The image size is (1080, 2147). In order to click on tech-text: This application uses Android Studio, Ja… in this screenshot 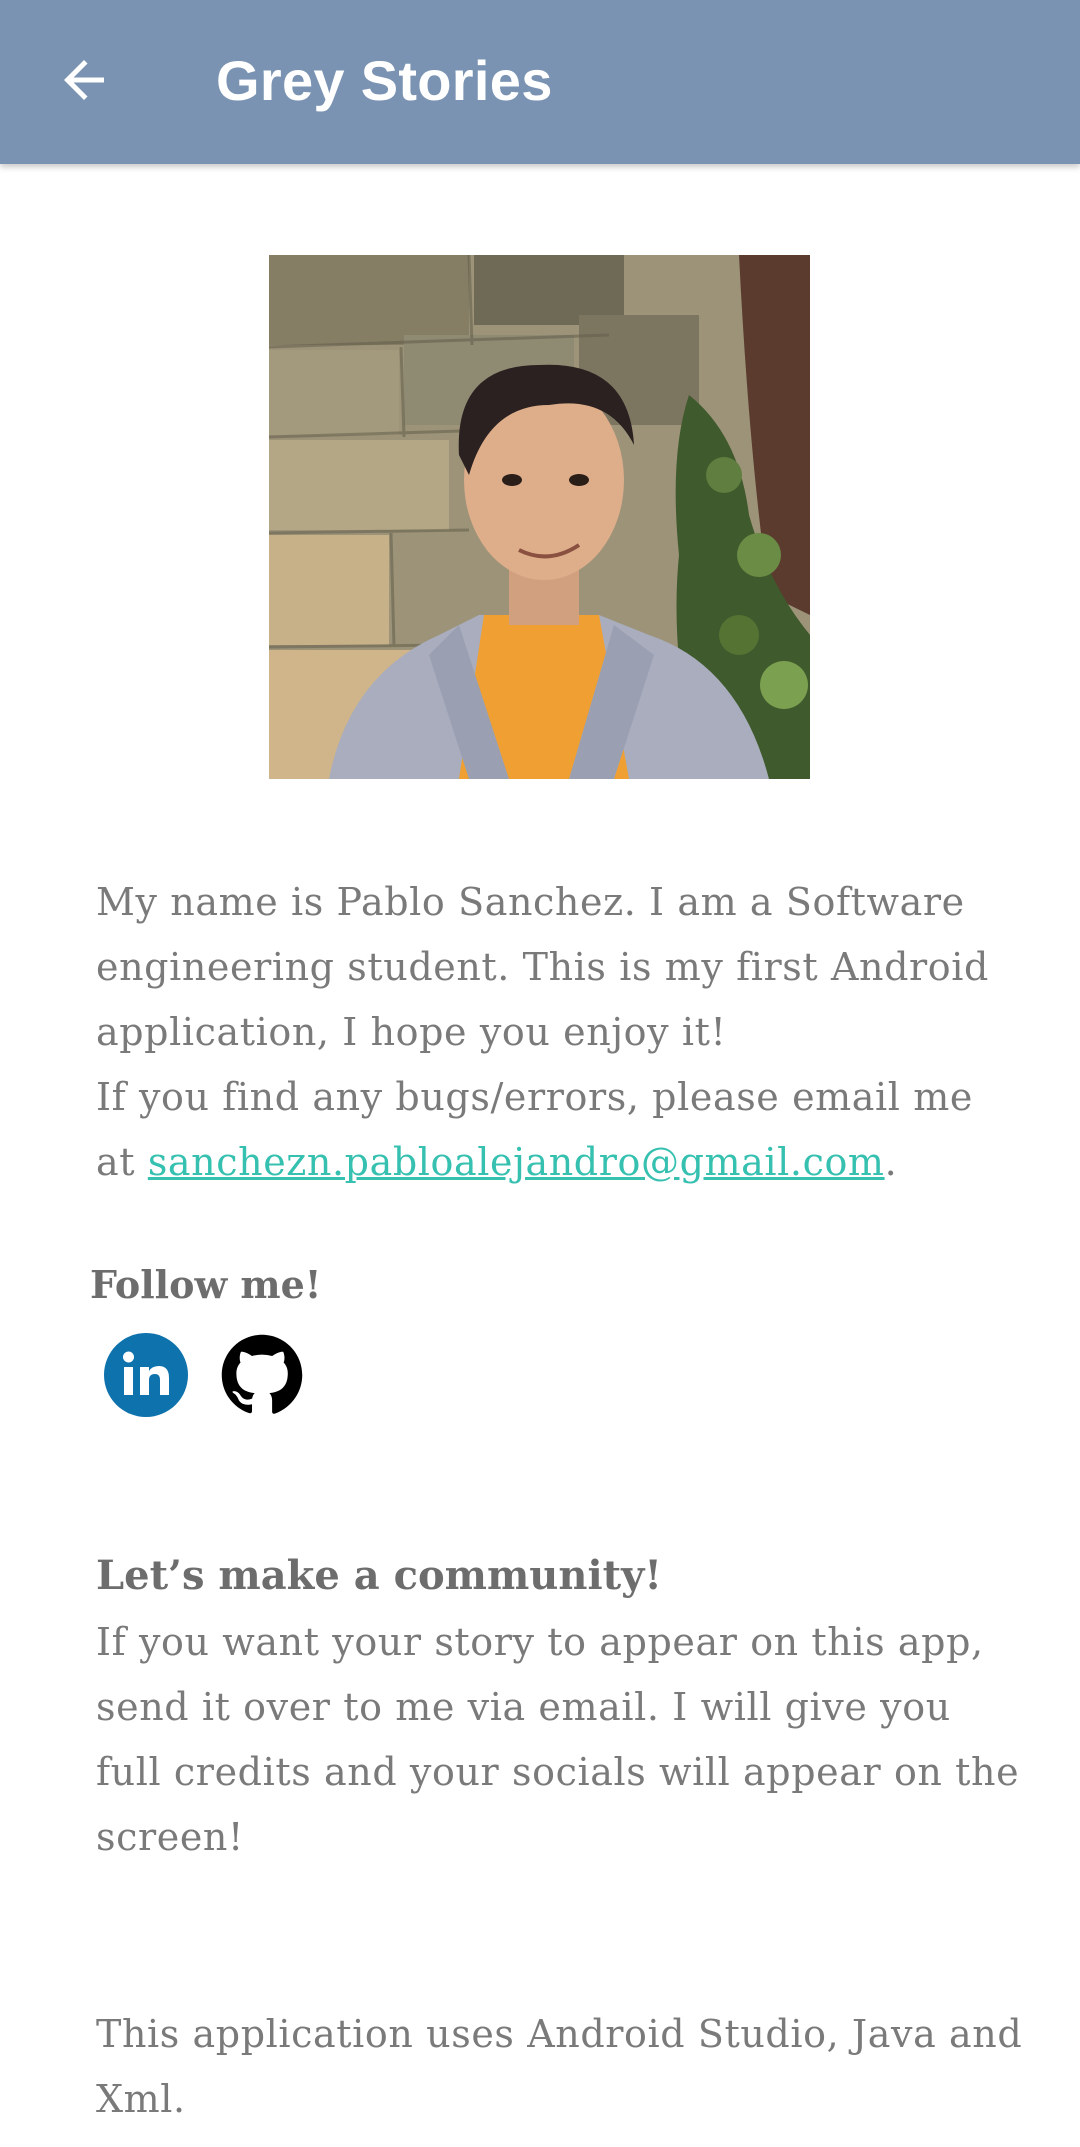, I will do `click(559, 2066)`.